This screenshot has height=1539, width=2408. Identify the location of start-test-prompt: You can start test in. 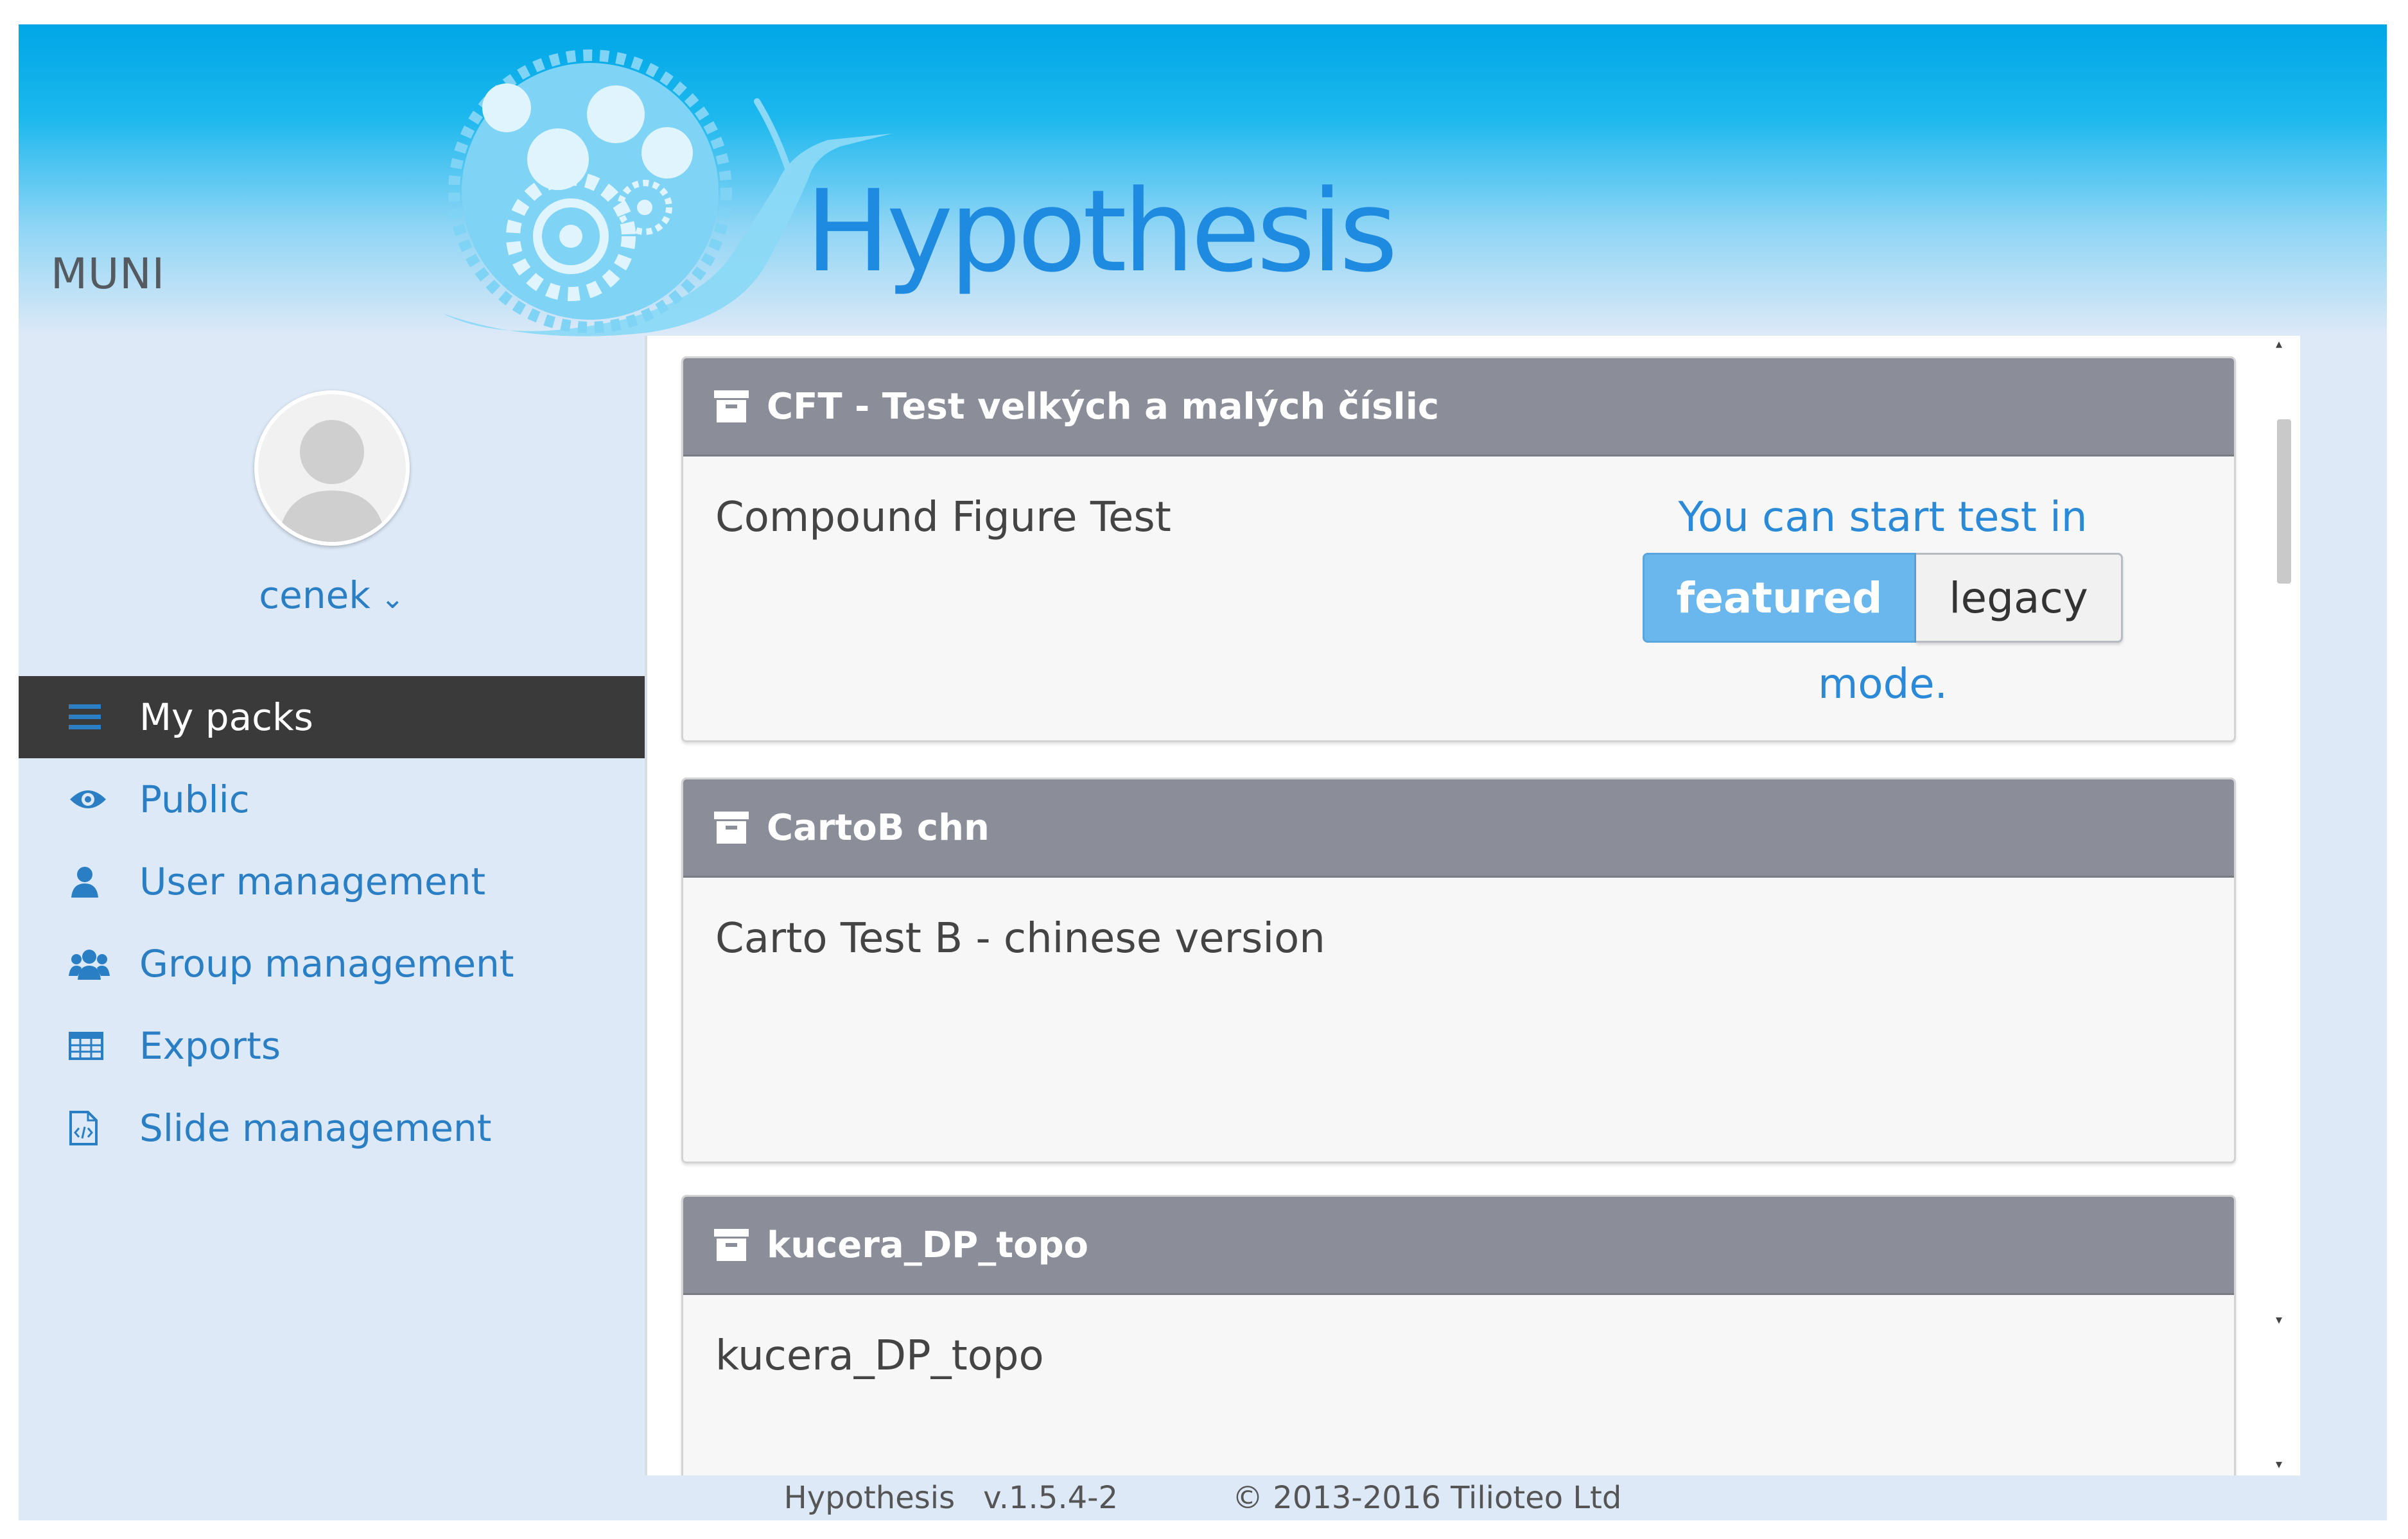
(1883, 517).